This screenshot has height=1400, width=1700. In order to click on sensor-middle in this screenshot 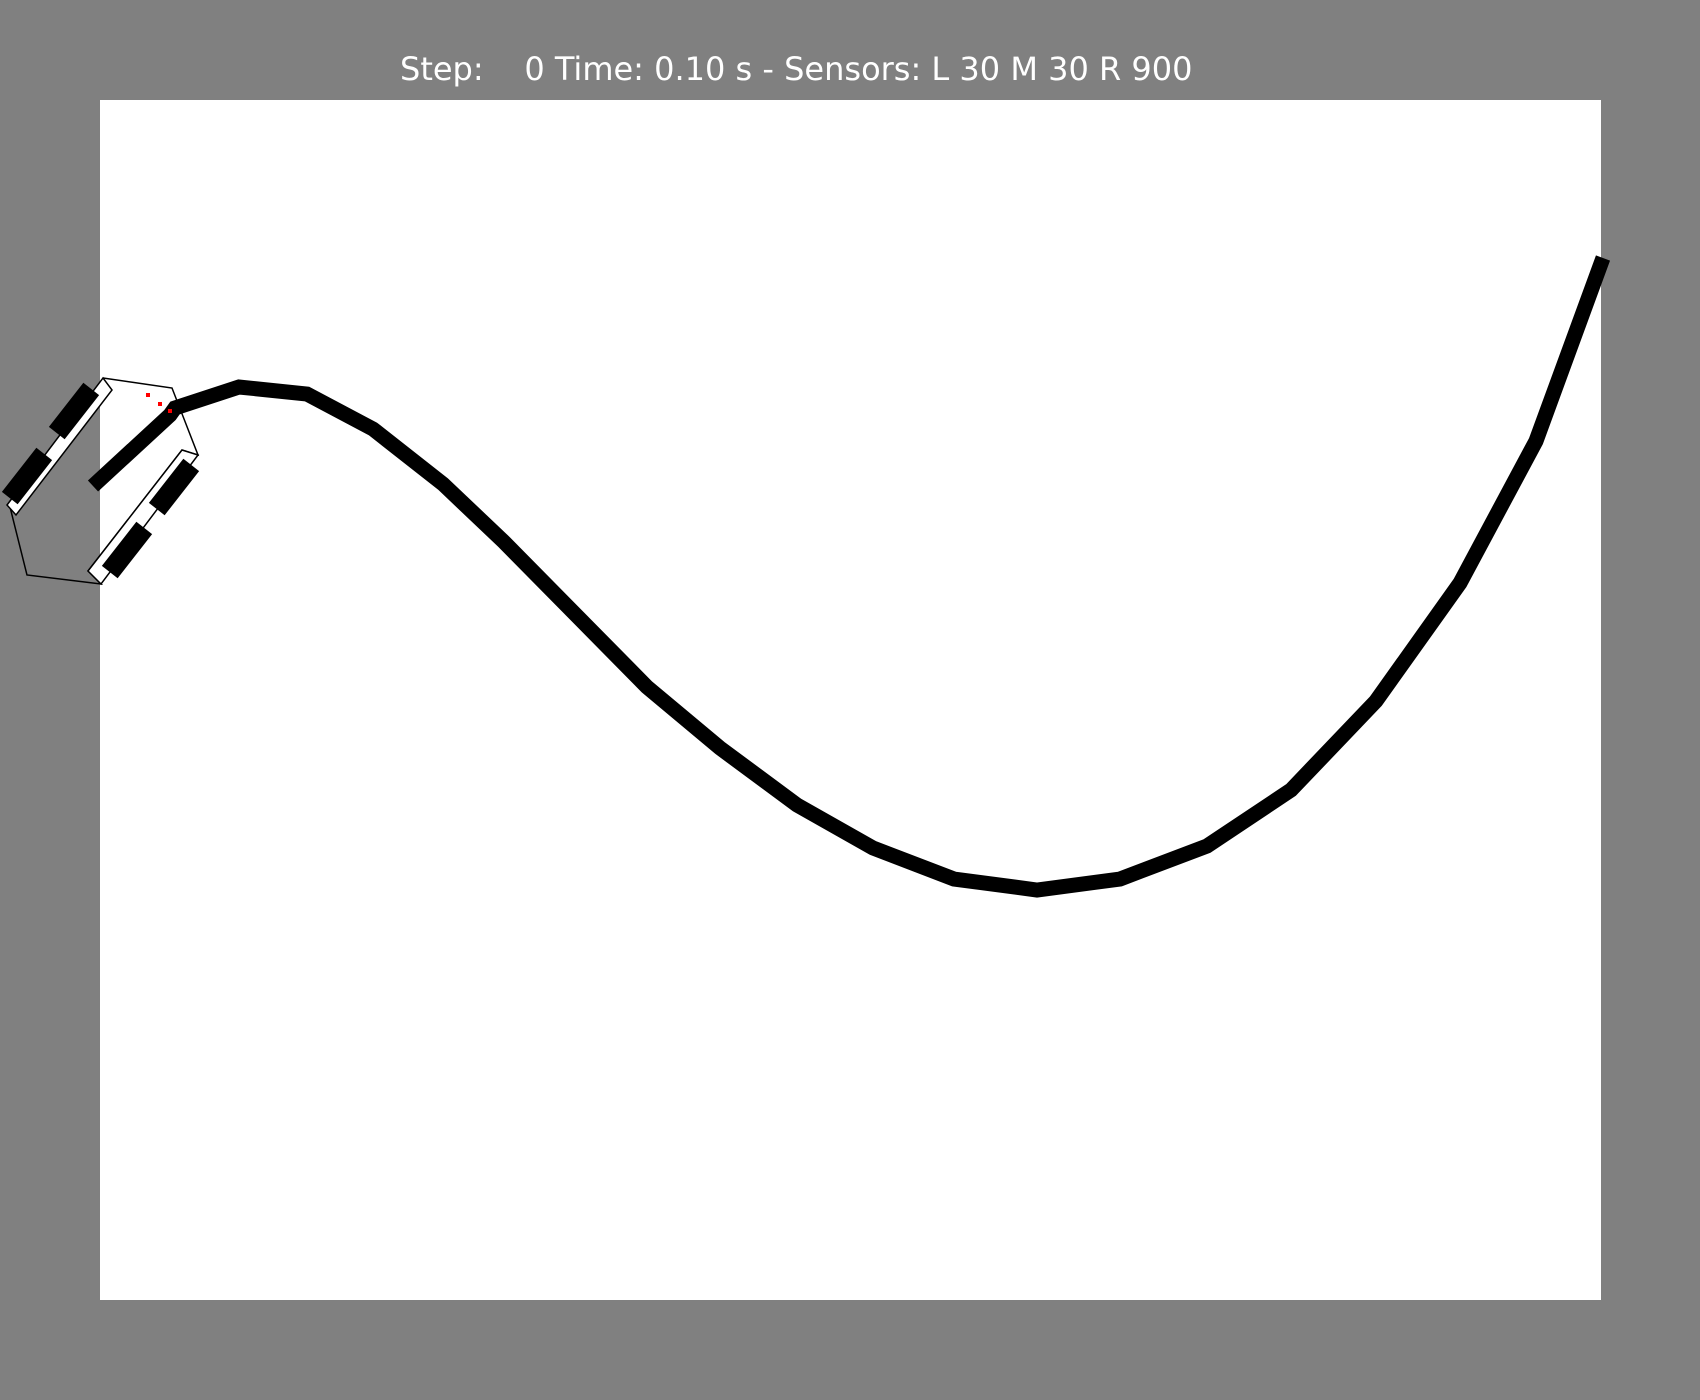, I will do `click(160, 404)`.